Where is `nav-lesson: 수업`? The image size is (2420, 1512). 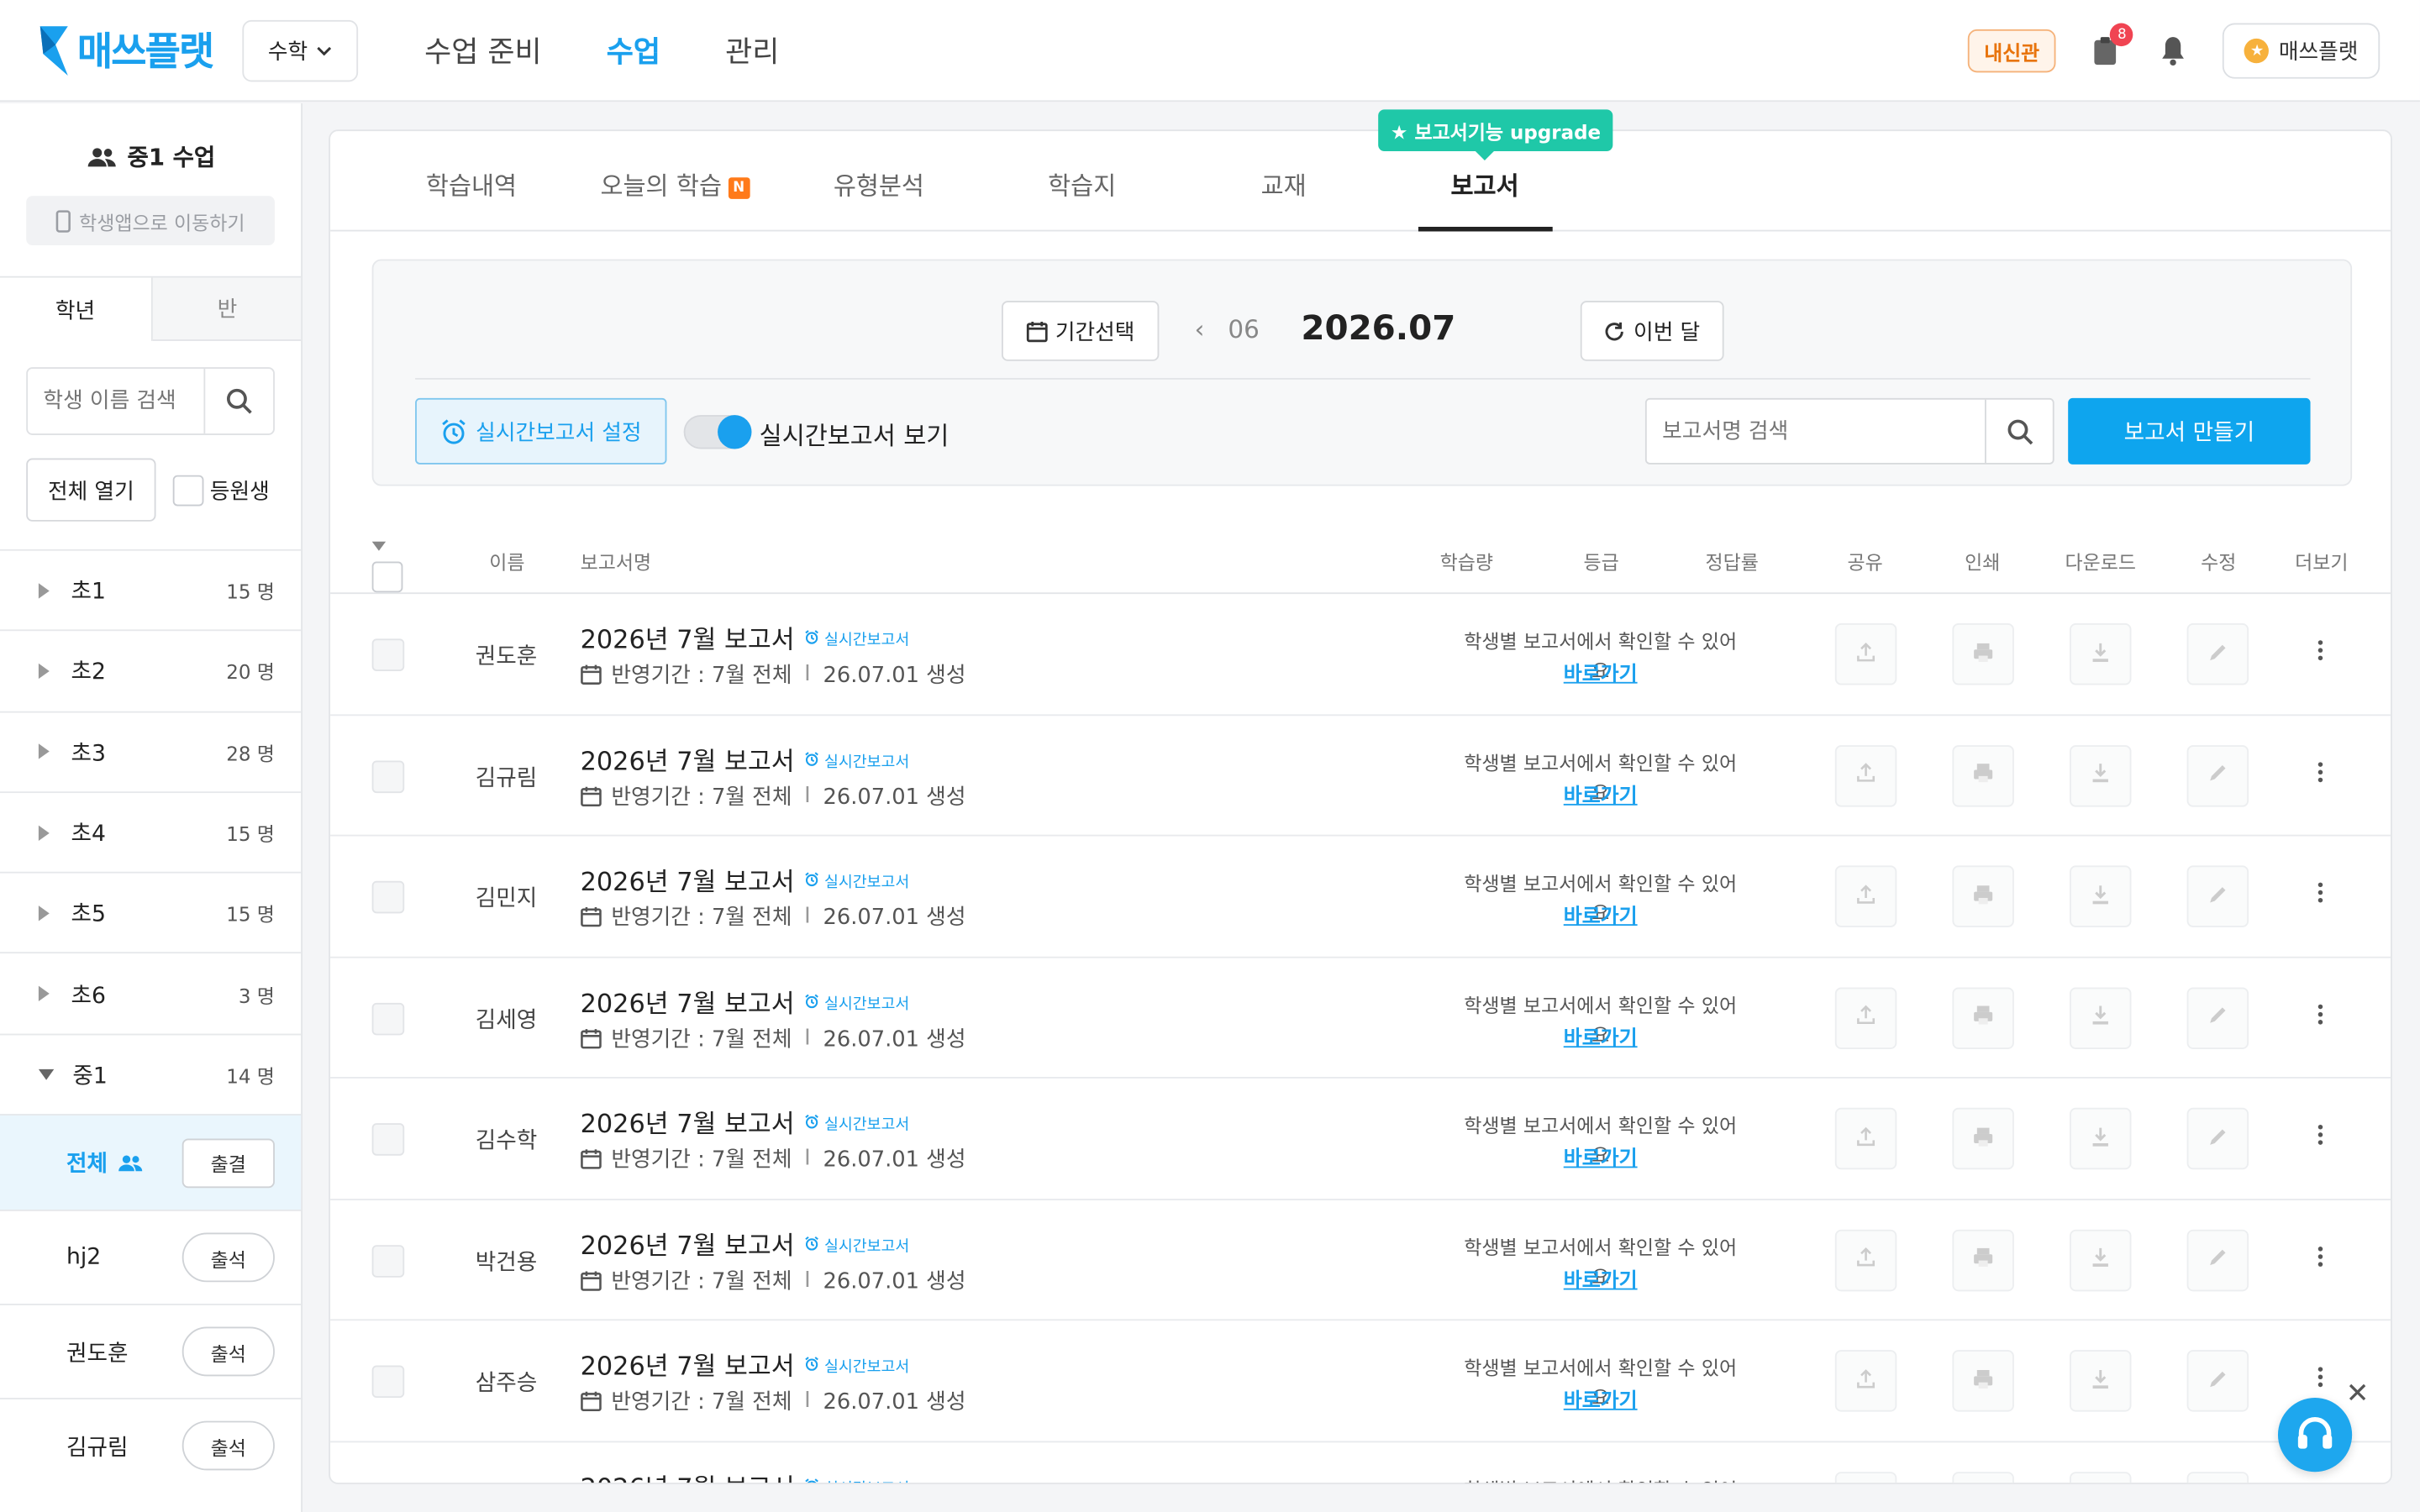 nav-lesson: 수업 is located at coordinates (633, 50).